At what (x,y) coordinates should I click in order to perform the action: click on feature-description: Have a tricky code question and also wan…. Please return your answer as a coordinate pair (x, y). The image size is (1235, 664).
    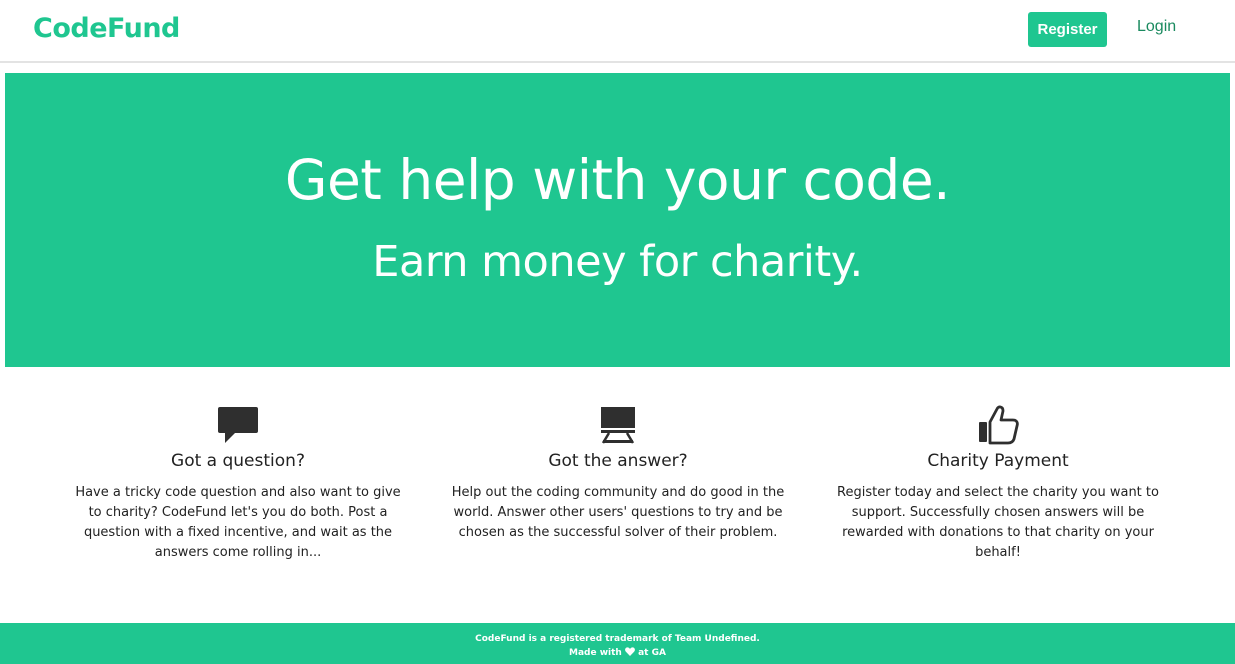
    Looking at the image, I should click on (238, 522).